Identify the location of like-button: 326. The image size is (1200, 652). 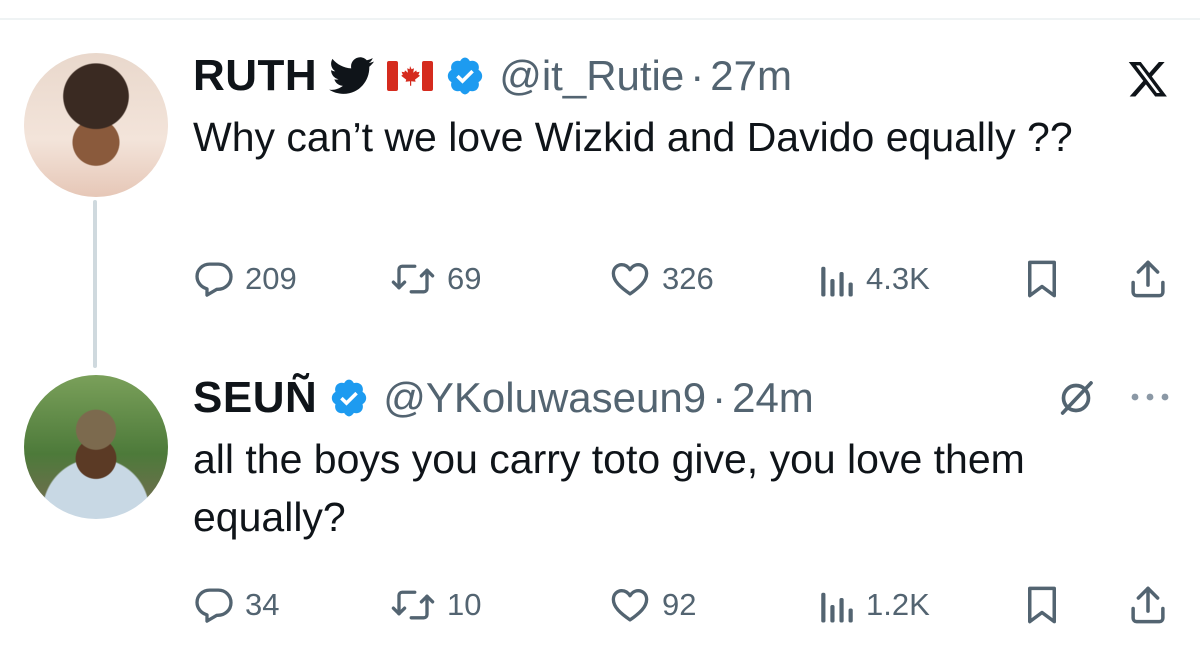
(661, 279).